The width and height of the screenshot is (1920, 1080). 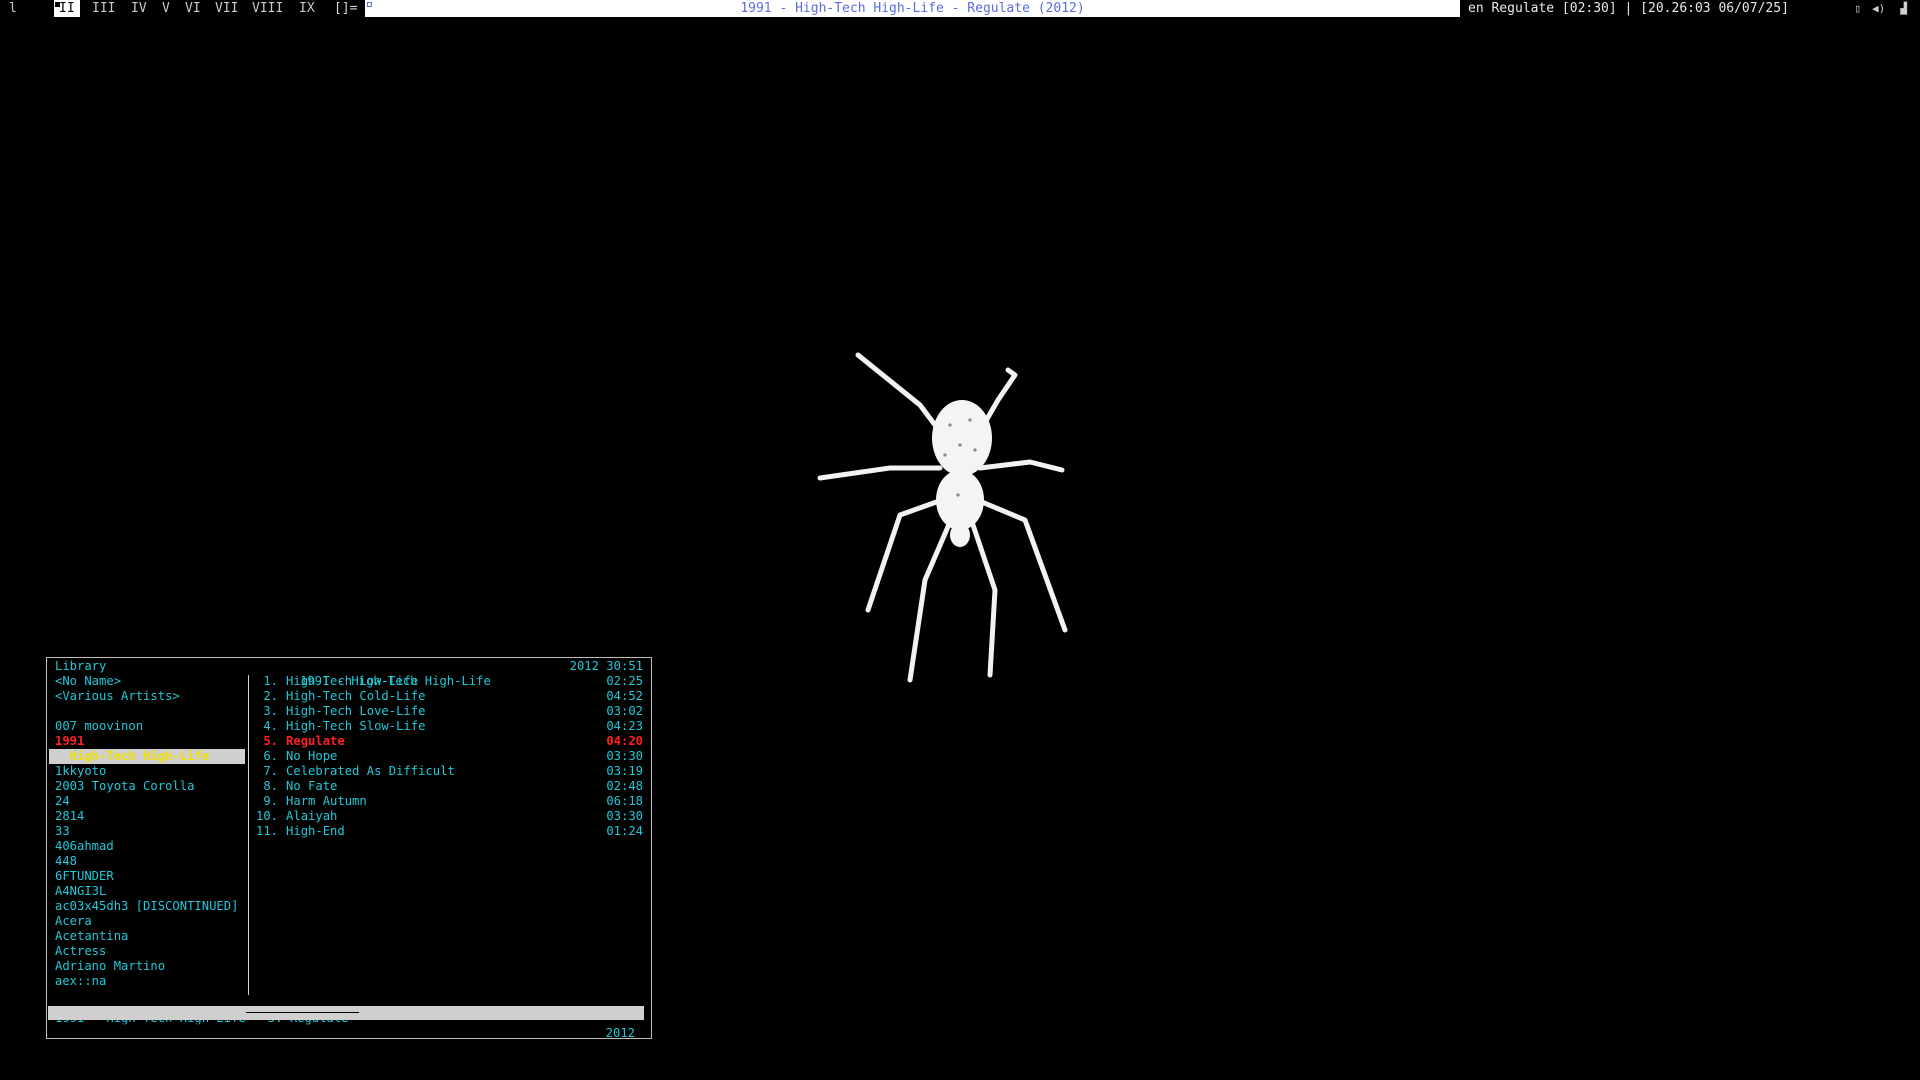 I want to click on layout-indicator: []=, so click(x=345, y=8).